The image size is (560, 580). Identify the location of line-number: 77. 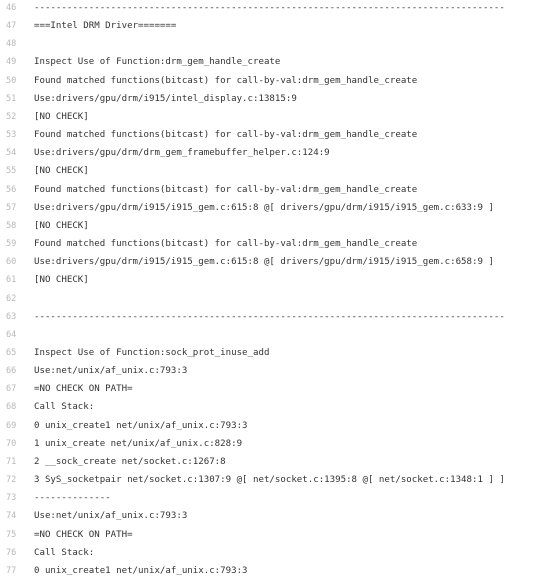
(11, 570).